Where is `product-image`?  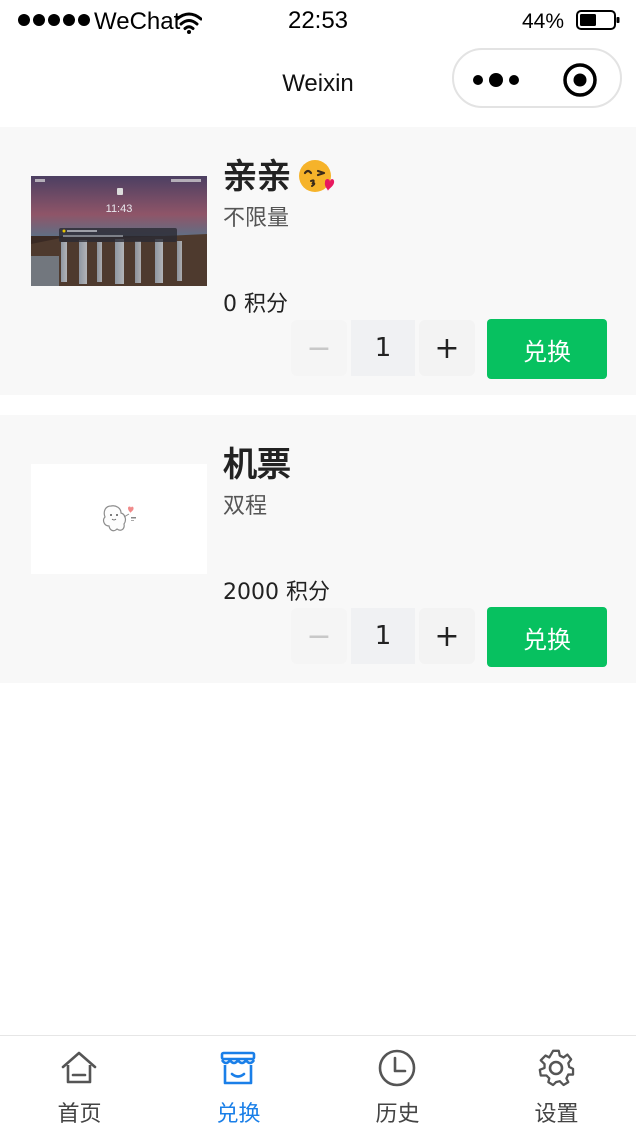 product-image is located at coordinates (119, 519).